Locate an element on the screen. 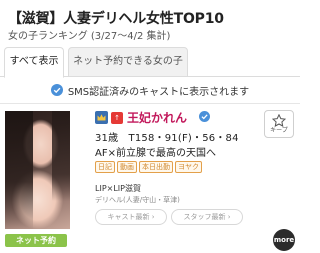  tag-today-work: 本日出勤 is located at coordinates (156, 167).